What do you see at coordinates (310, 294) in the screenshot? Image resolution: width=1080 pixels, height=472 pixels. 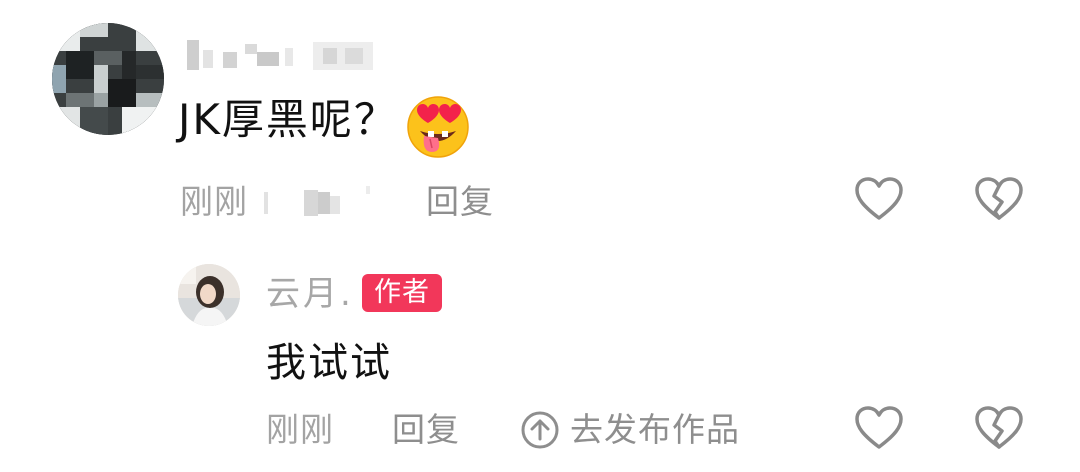 I see `author-username: 云月.` at bounding box center [310, 294].